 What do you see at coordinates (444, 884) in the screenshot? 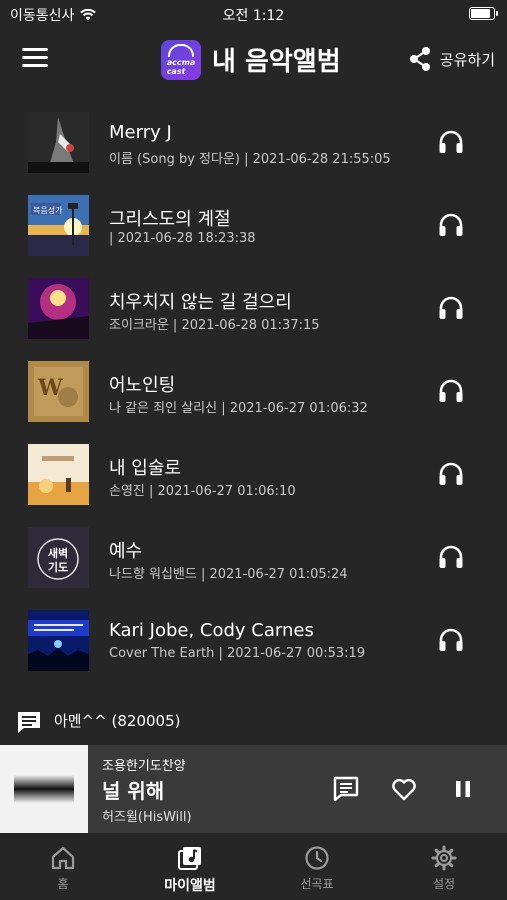
I see `tab-label: 설정` at bounding box center [444, 884].